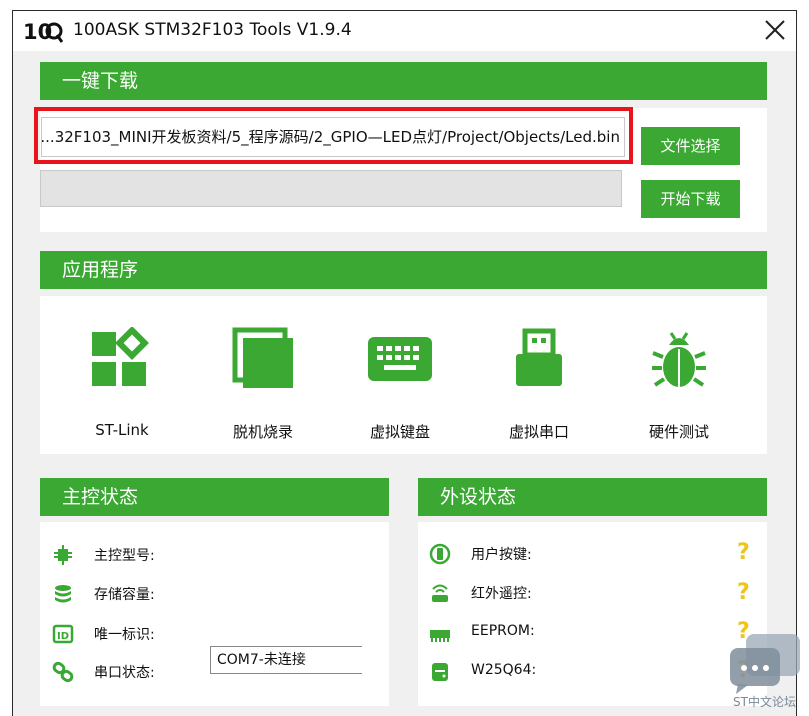  What do you see at coordinates (589, 554) in the screenshot?
I see `status-row-user-button: 用户按键:` at bounding box center [589, 554].